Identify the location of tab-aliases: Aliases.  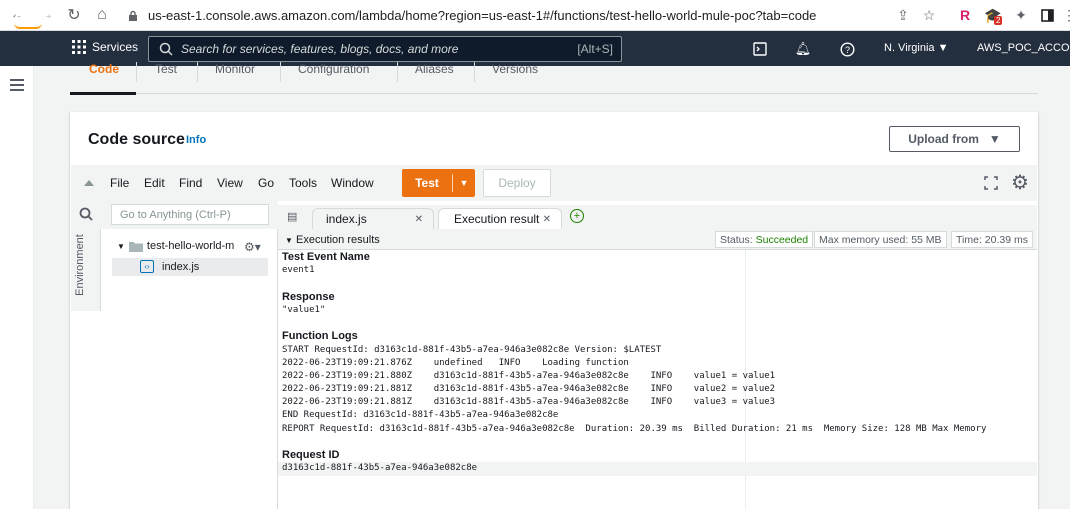
(434, 69).